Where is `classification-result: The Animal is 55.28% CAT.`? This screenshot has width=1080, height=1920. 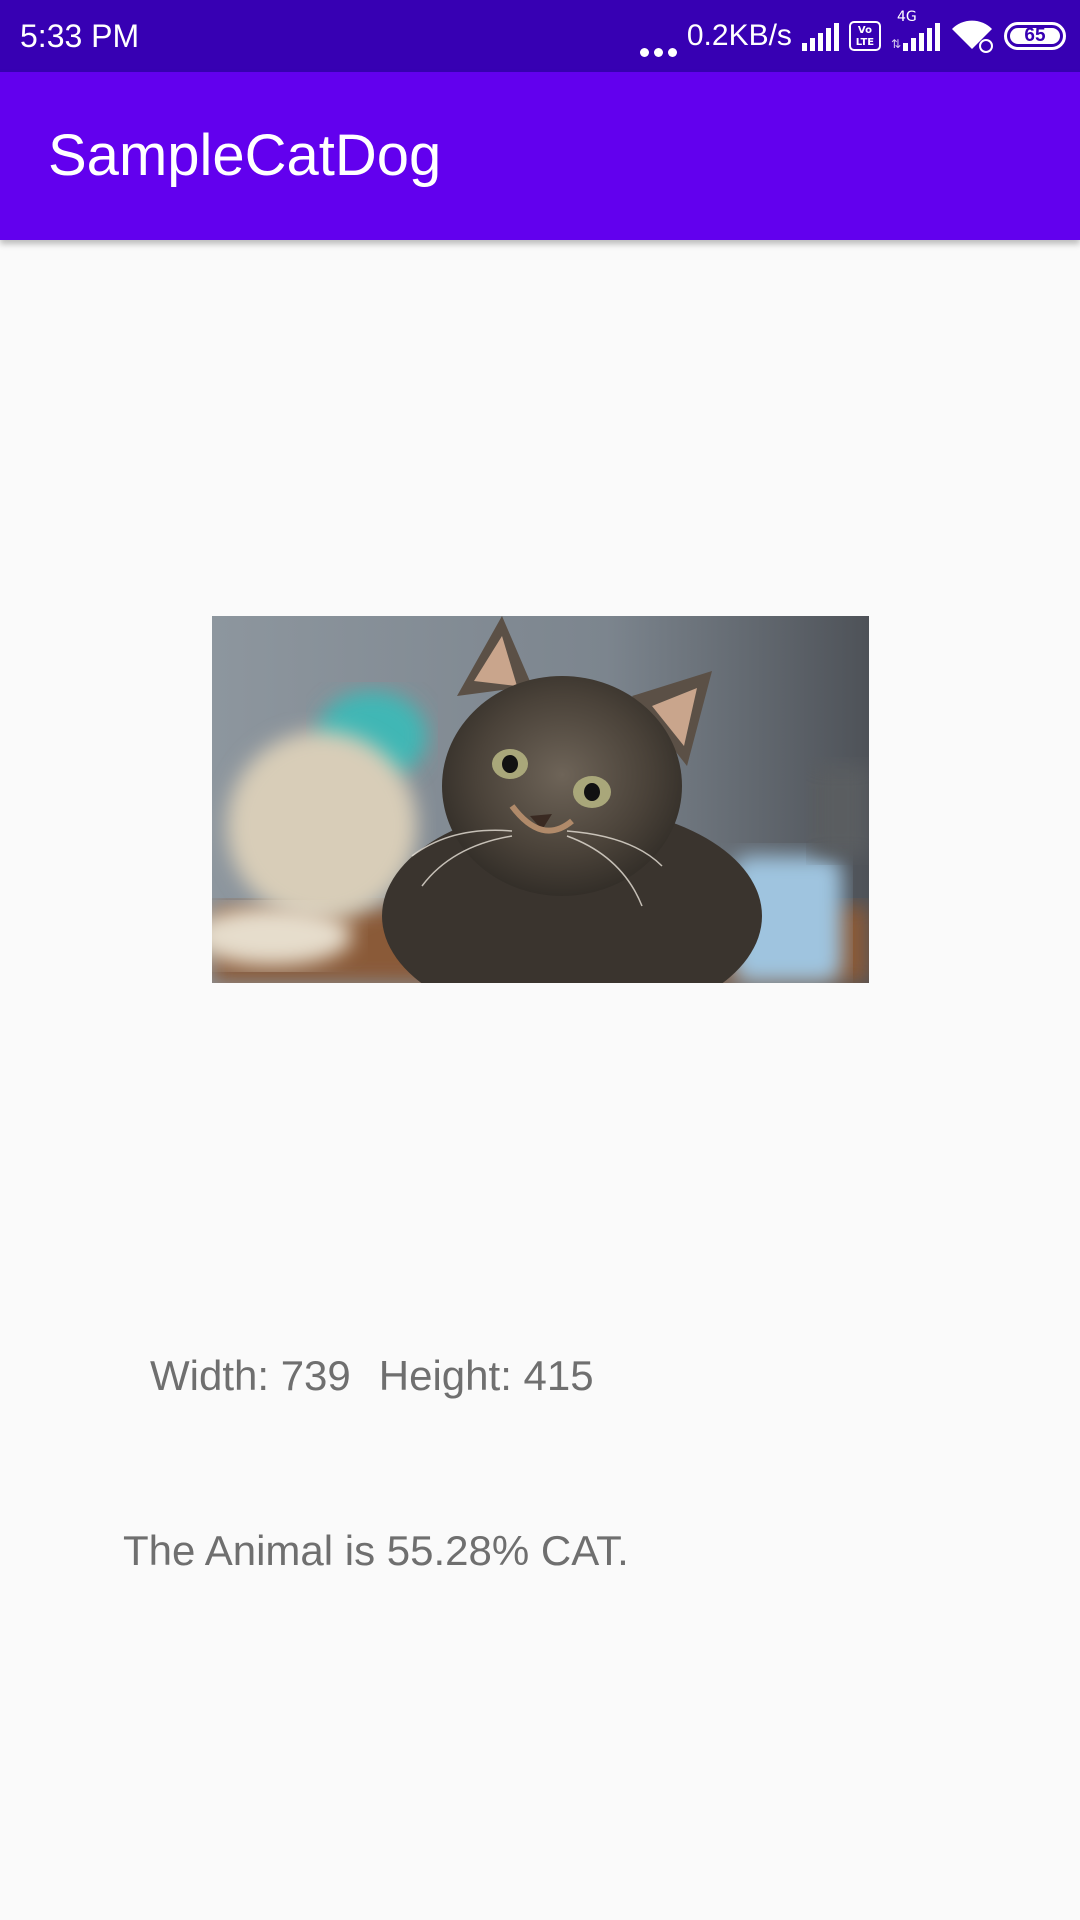
classification-result: The Animal is 55.28% CAT. is located at coordinates (376, 1550).